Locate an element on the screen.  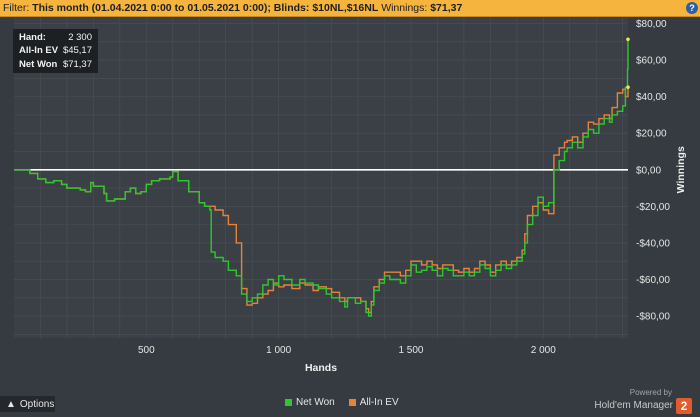
legend-label: Net Won is located at coordinates (315, 402).